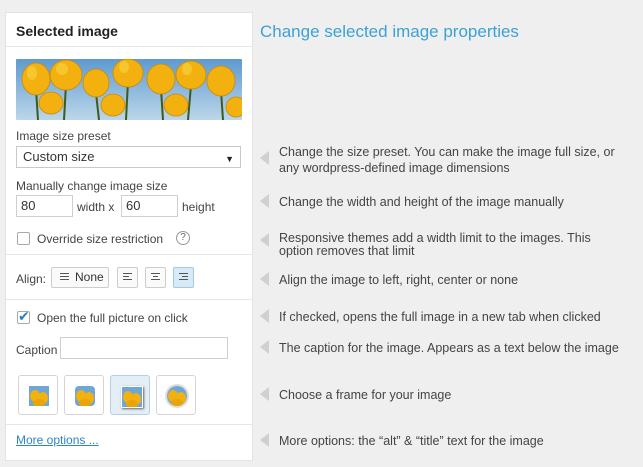 This screenshot has width=643, height=467. Describe the element at coordinates (365, 395) in the screenshot. I see `description-line: Choose a frame for your image` at that location.